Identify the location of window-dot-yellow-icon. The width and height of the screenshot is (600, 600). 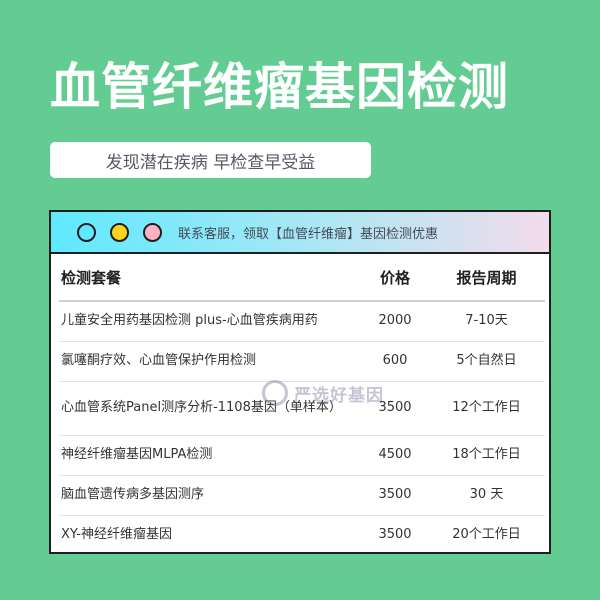
(119, 232).